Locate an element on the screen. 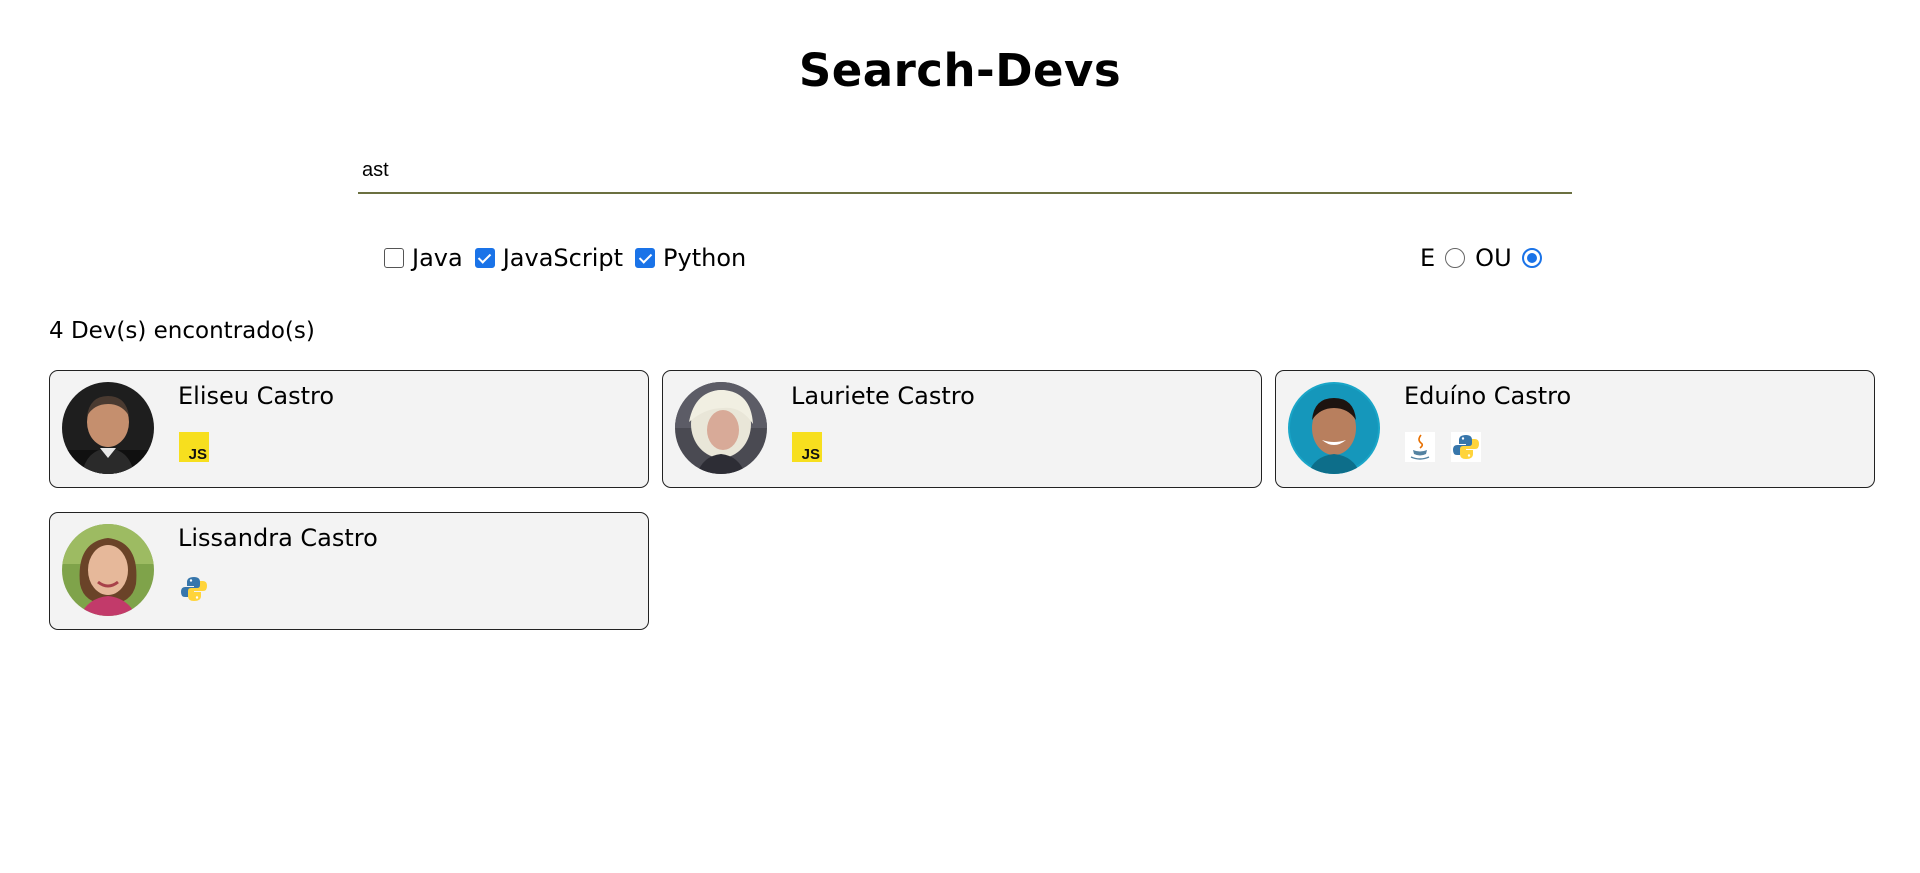  dev-name: Eliseu Castro is located at coordinates (256, 396).